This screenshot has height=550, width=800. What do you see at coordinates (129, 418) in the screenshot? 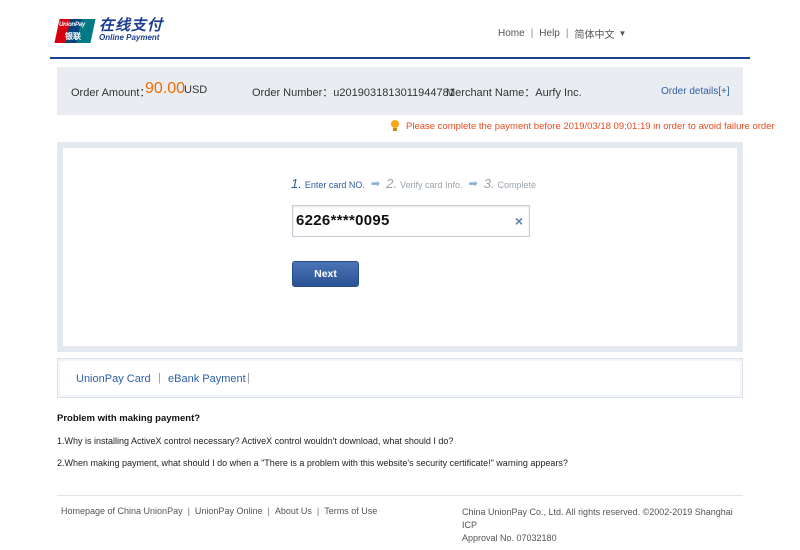
I see `faq-title: Problem with making payment?` at bounding box center [129, 418].